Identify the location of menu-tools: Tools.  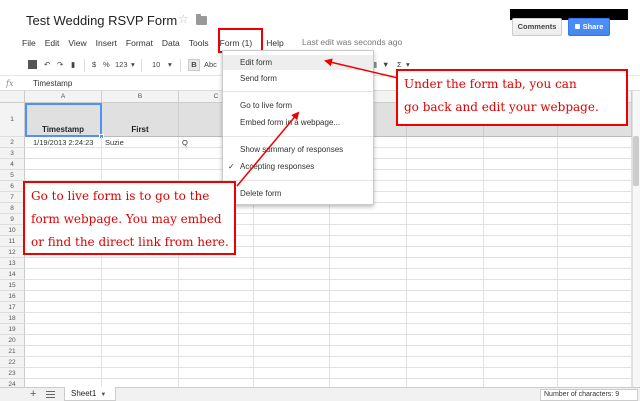
(199, 43).